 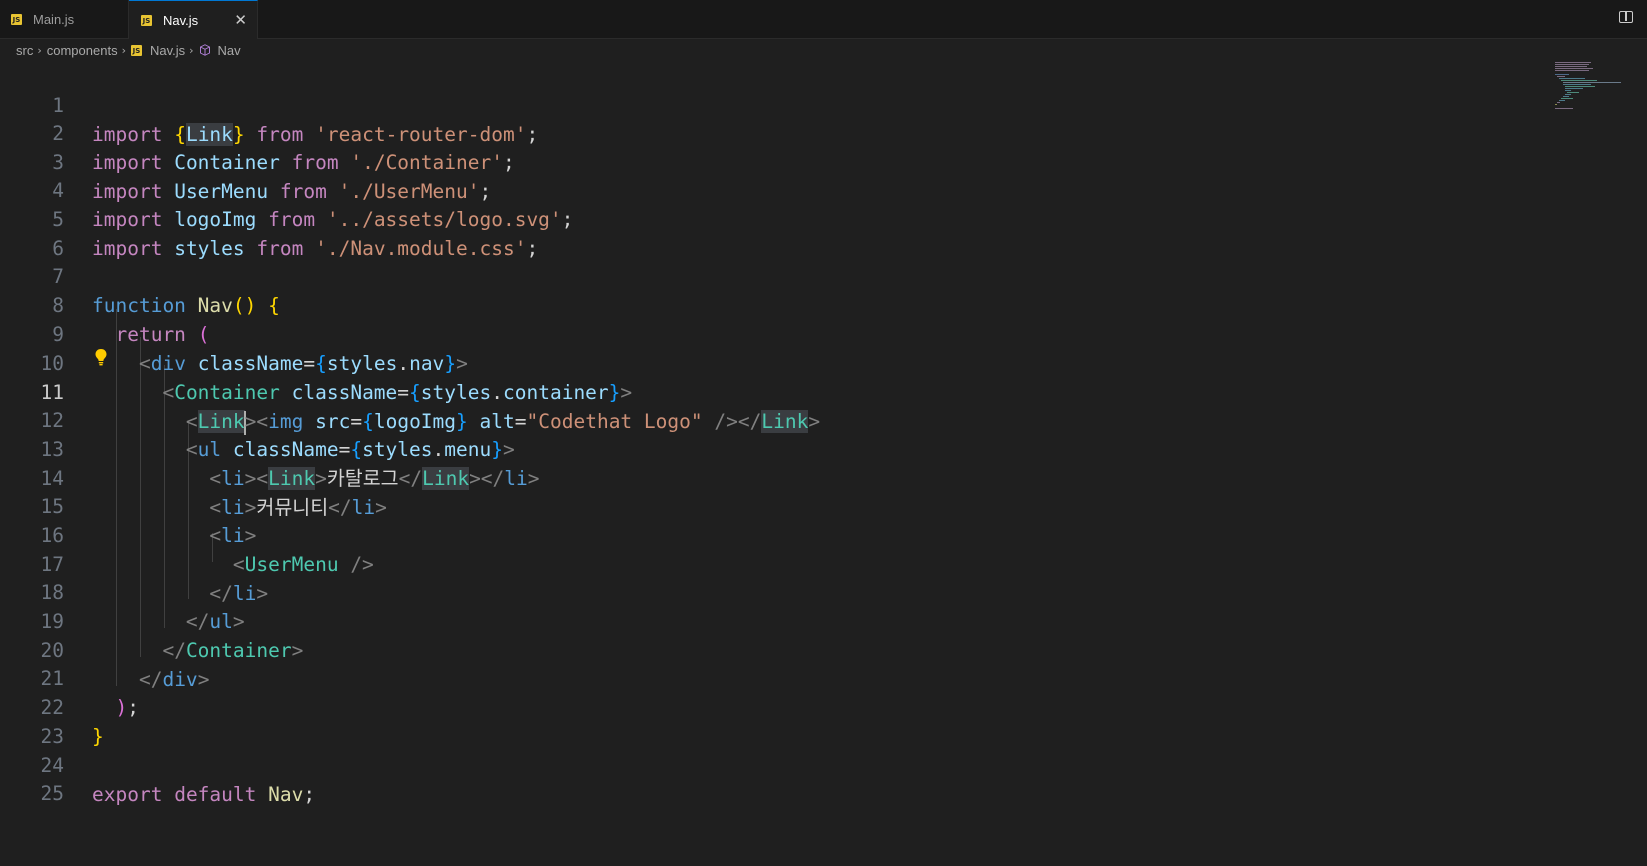 What do you see at coordinates (770, 161) in the screenshot?
I see `code-line: 3 import UserMenu from './UserMenu';` at bounding box center [770, 161].